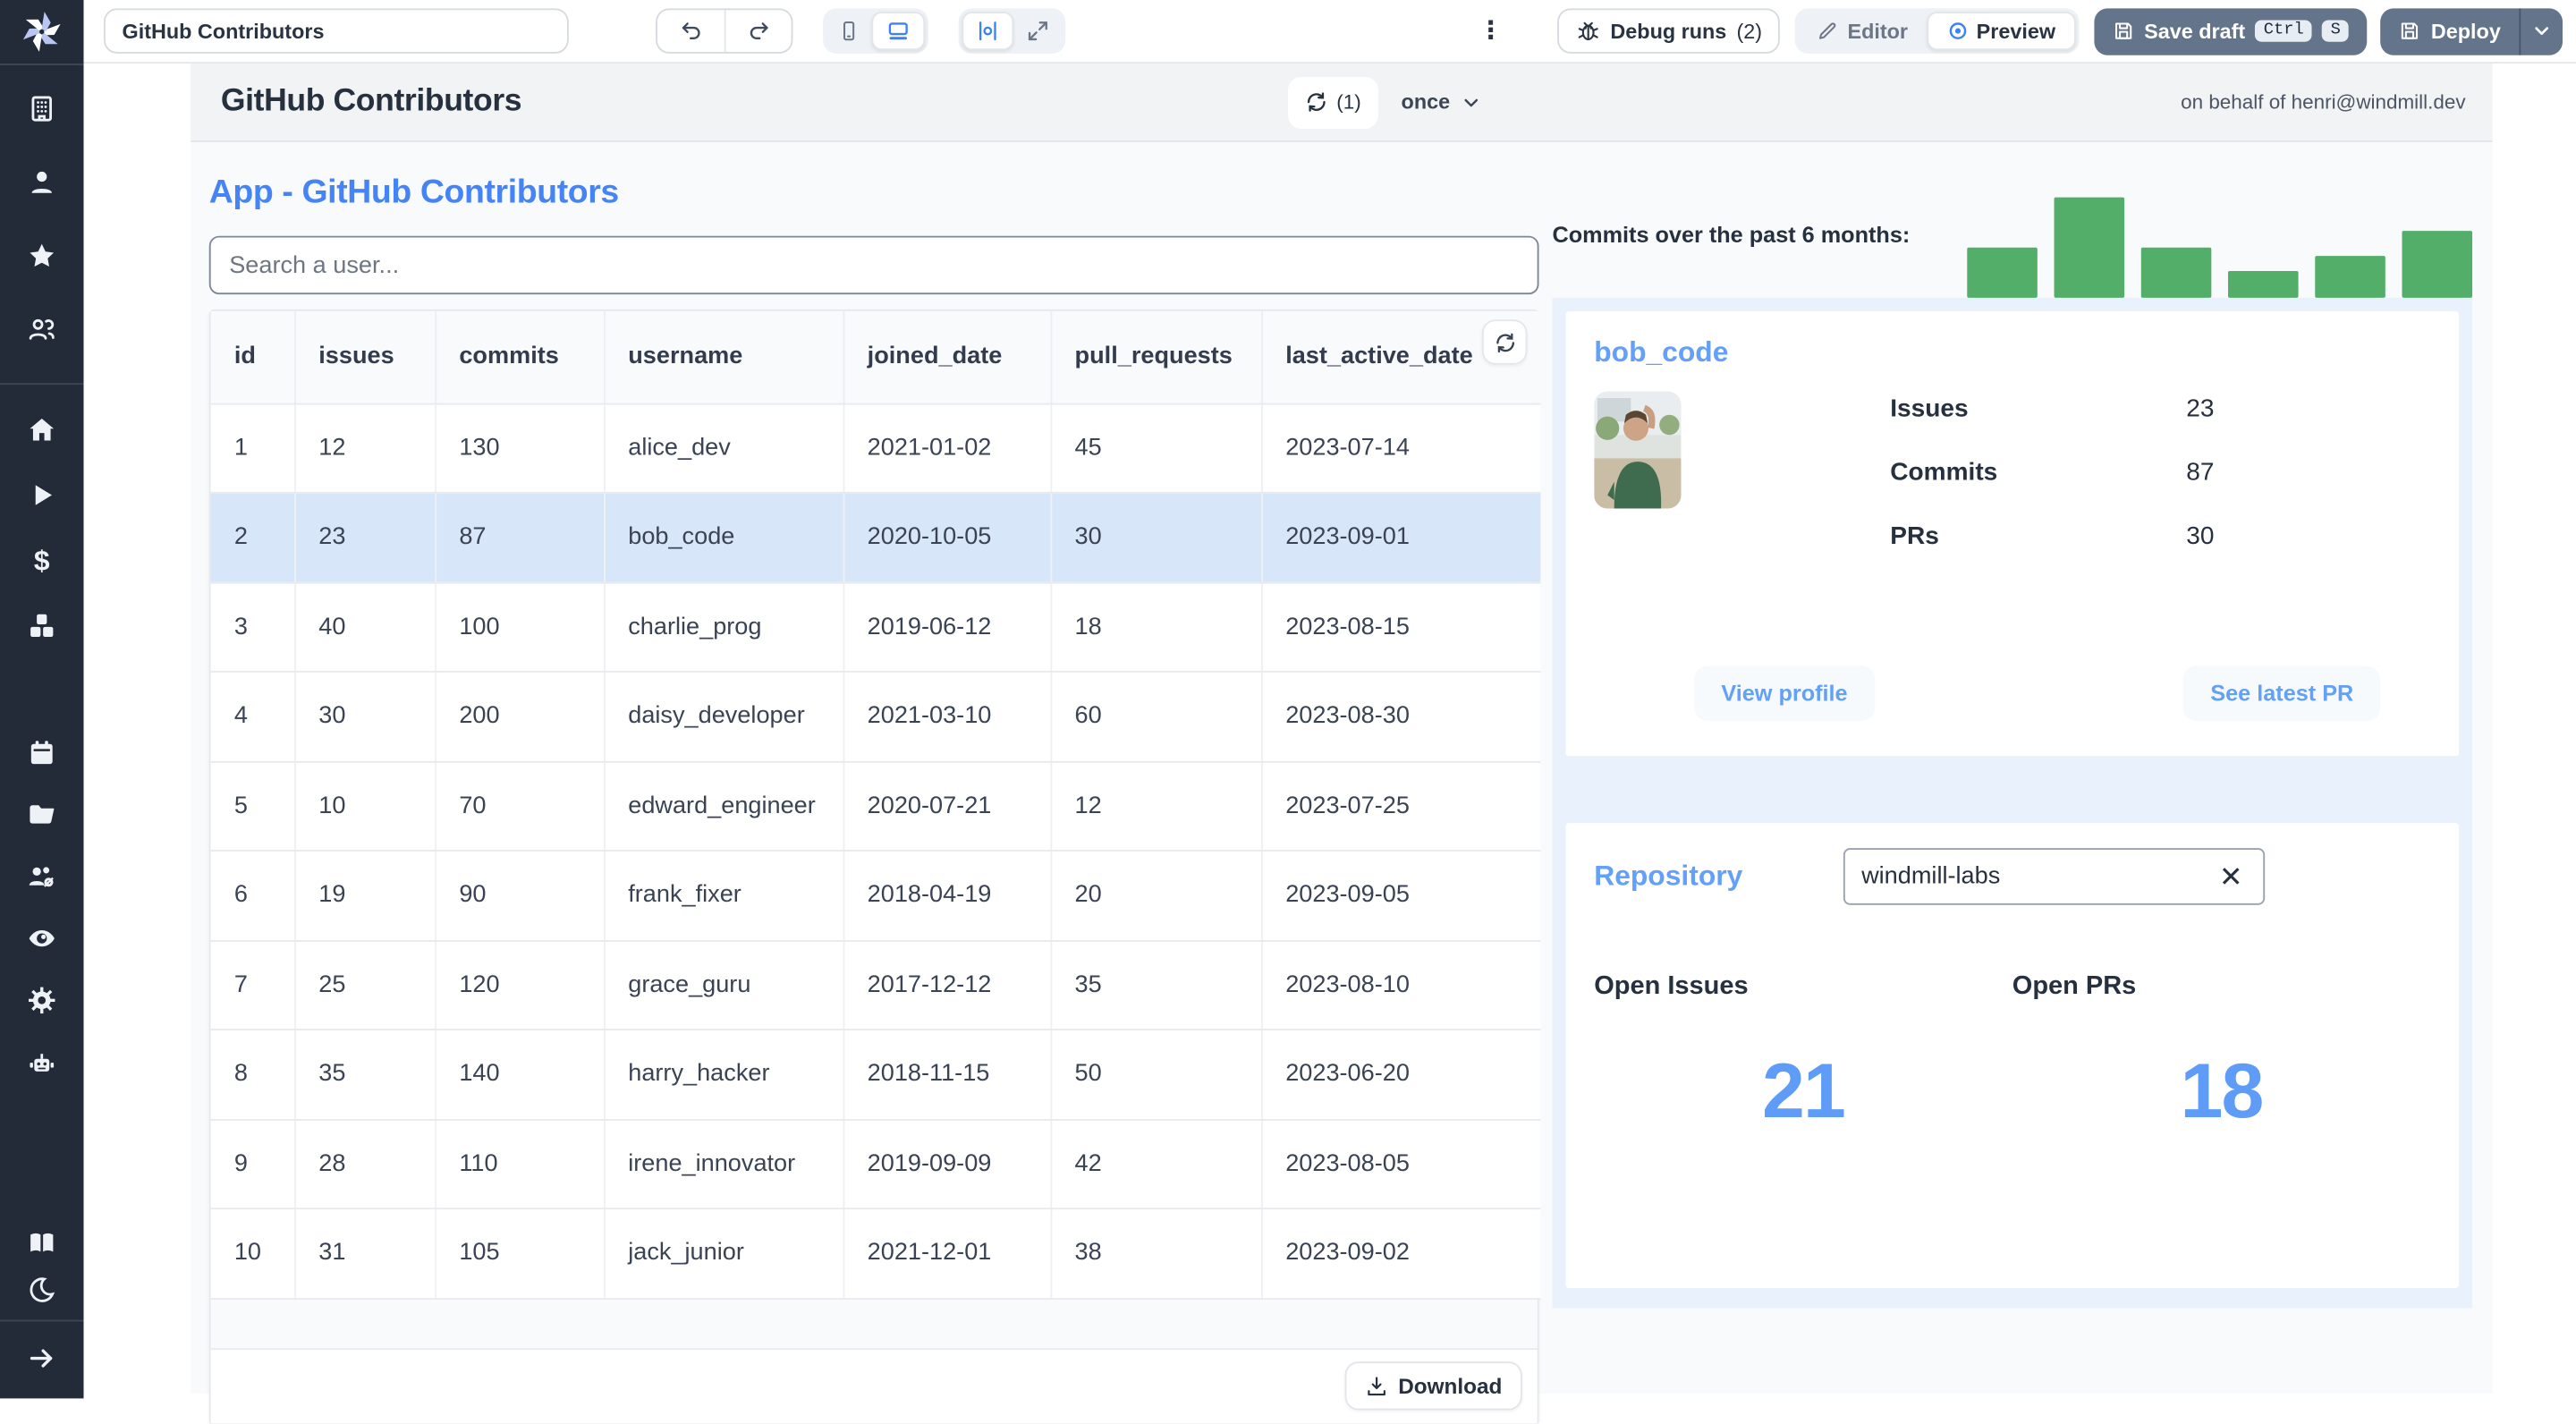  Describe the element at coordinates (1156, 357) in the screenshot. I see `column-header: pull_requests` at that location.